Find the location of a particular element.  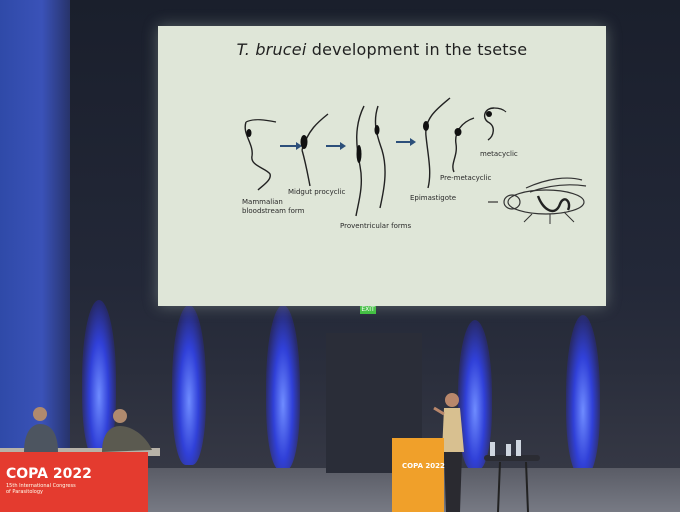

tsetse-fly-drawing is located at coordinates (537, 200).